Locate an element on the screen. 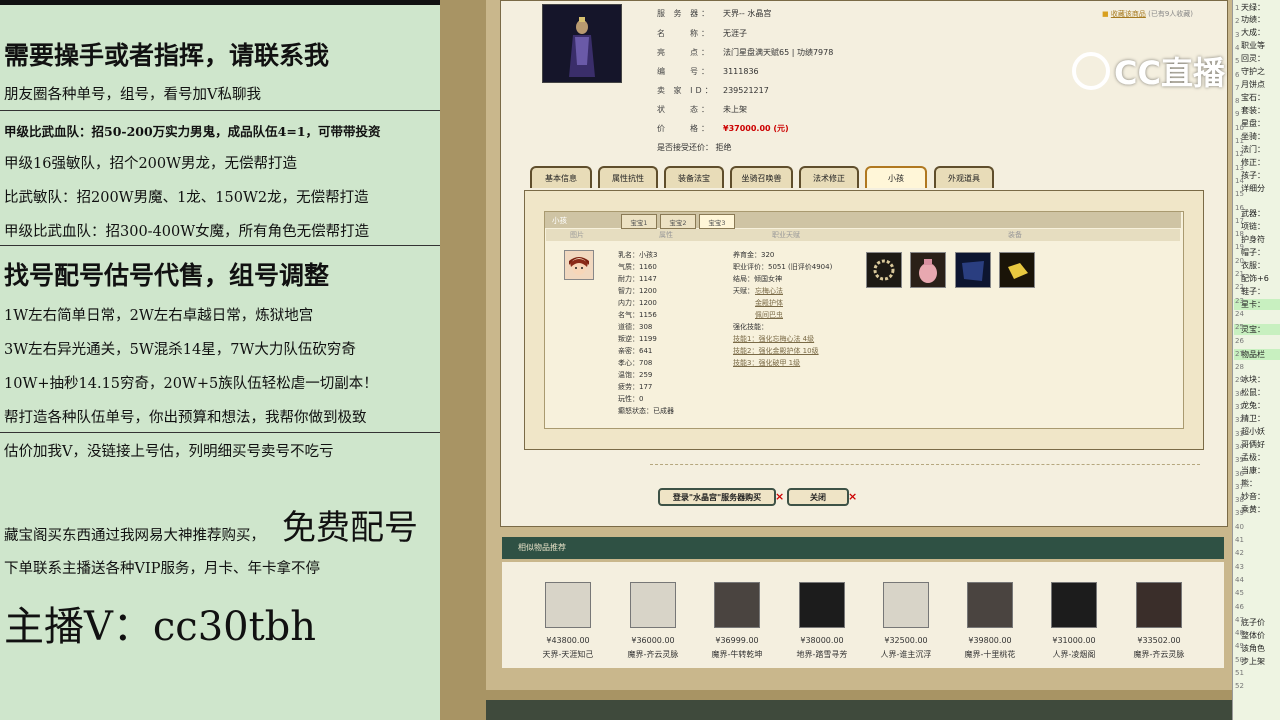 The image size is (1280, 720). note-line: 大成： is located at coordinates (1253, 32).